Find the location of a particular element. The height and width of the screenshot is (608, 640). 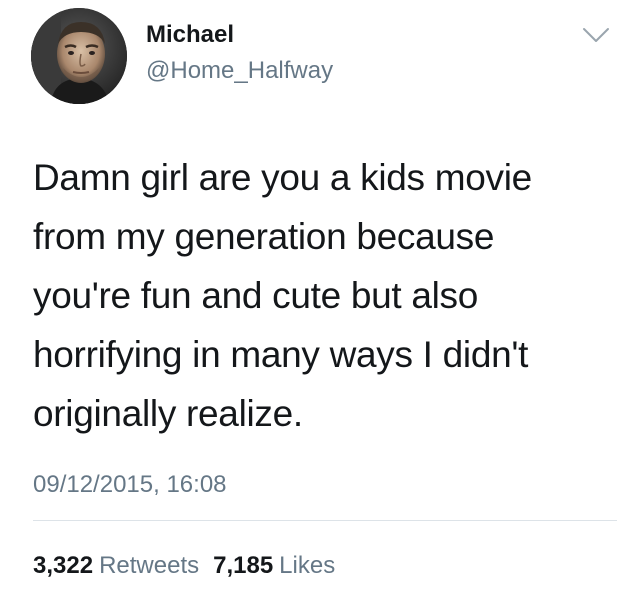

tweet-text-line: horrifying in many ways I didn't is located at coordinates (281, 354).